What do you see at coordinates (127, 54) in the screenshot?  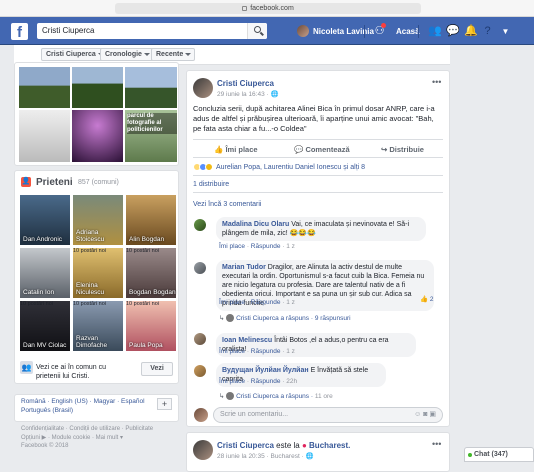 I see `timeline-dropdown: Cronologie` at bounding box center [127, 54].